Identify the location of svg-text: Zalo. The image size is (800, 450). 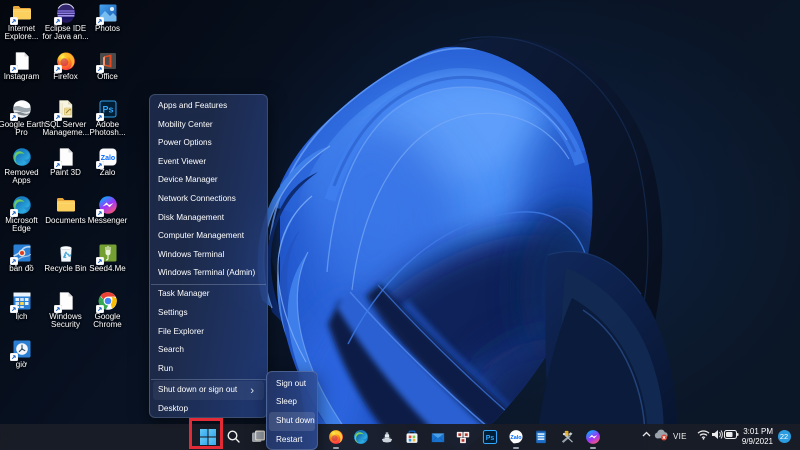
(516, 438).